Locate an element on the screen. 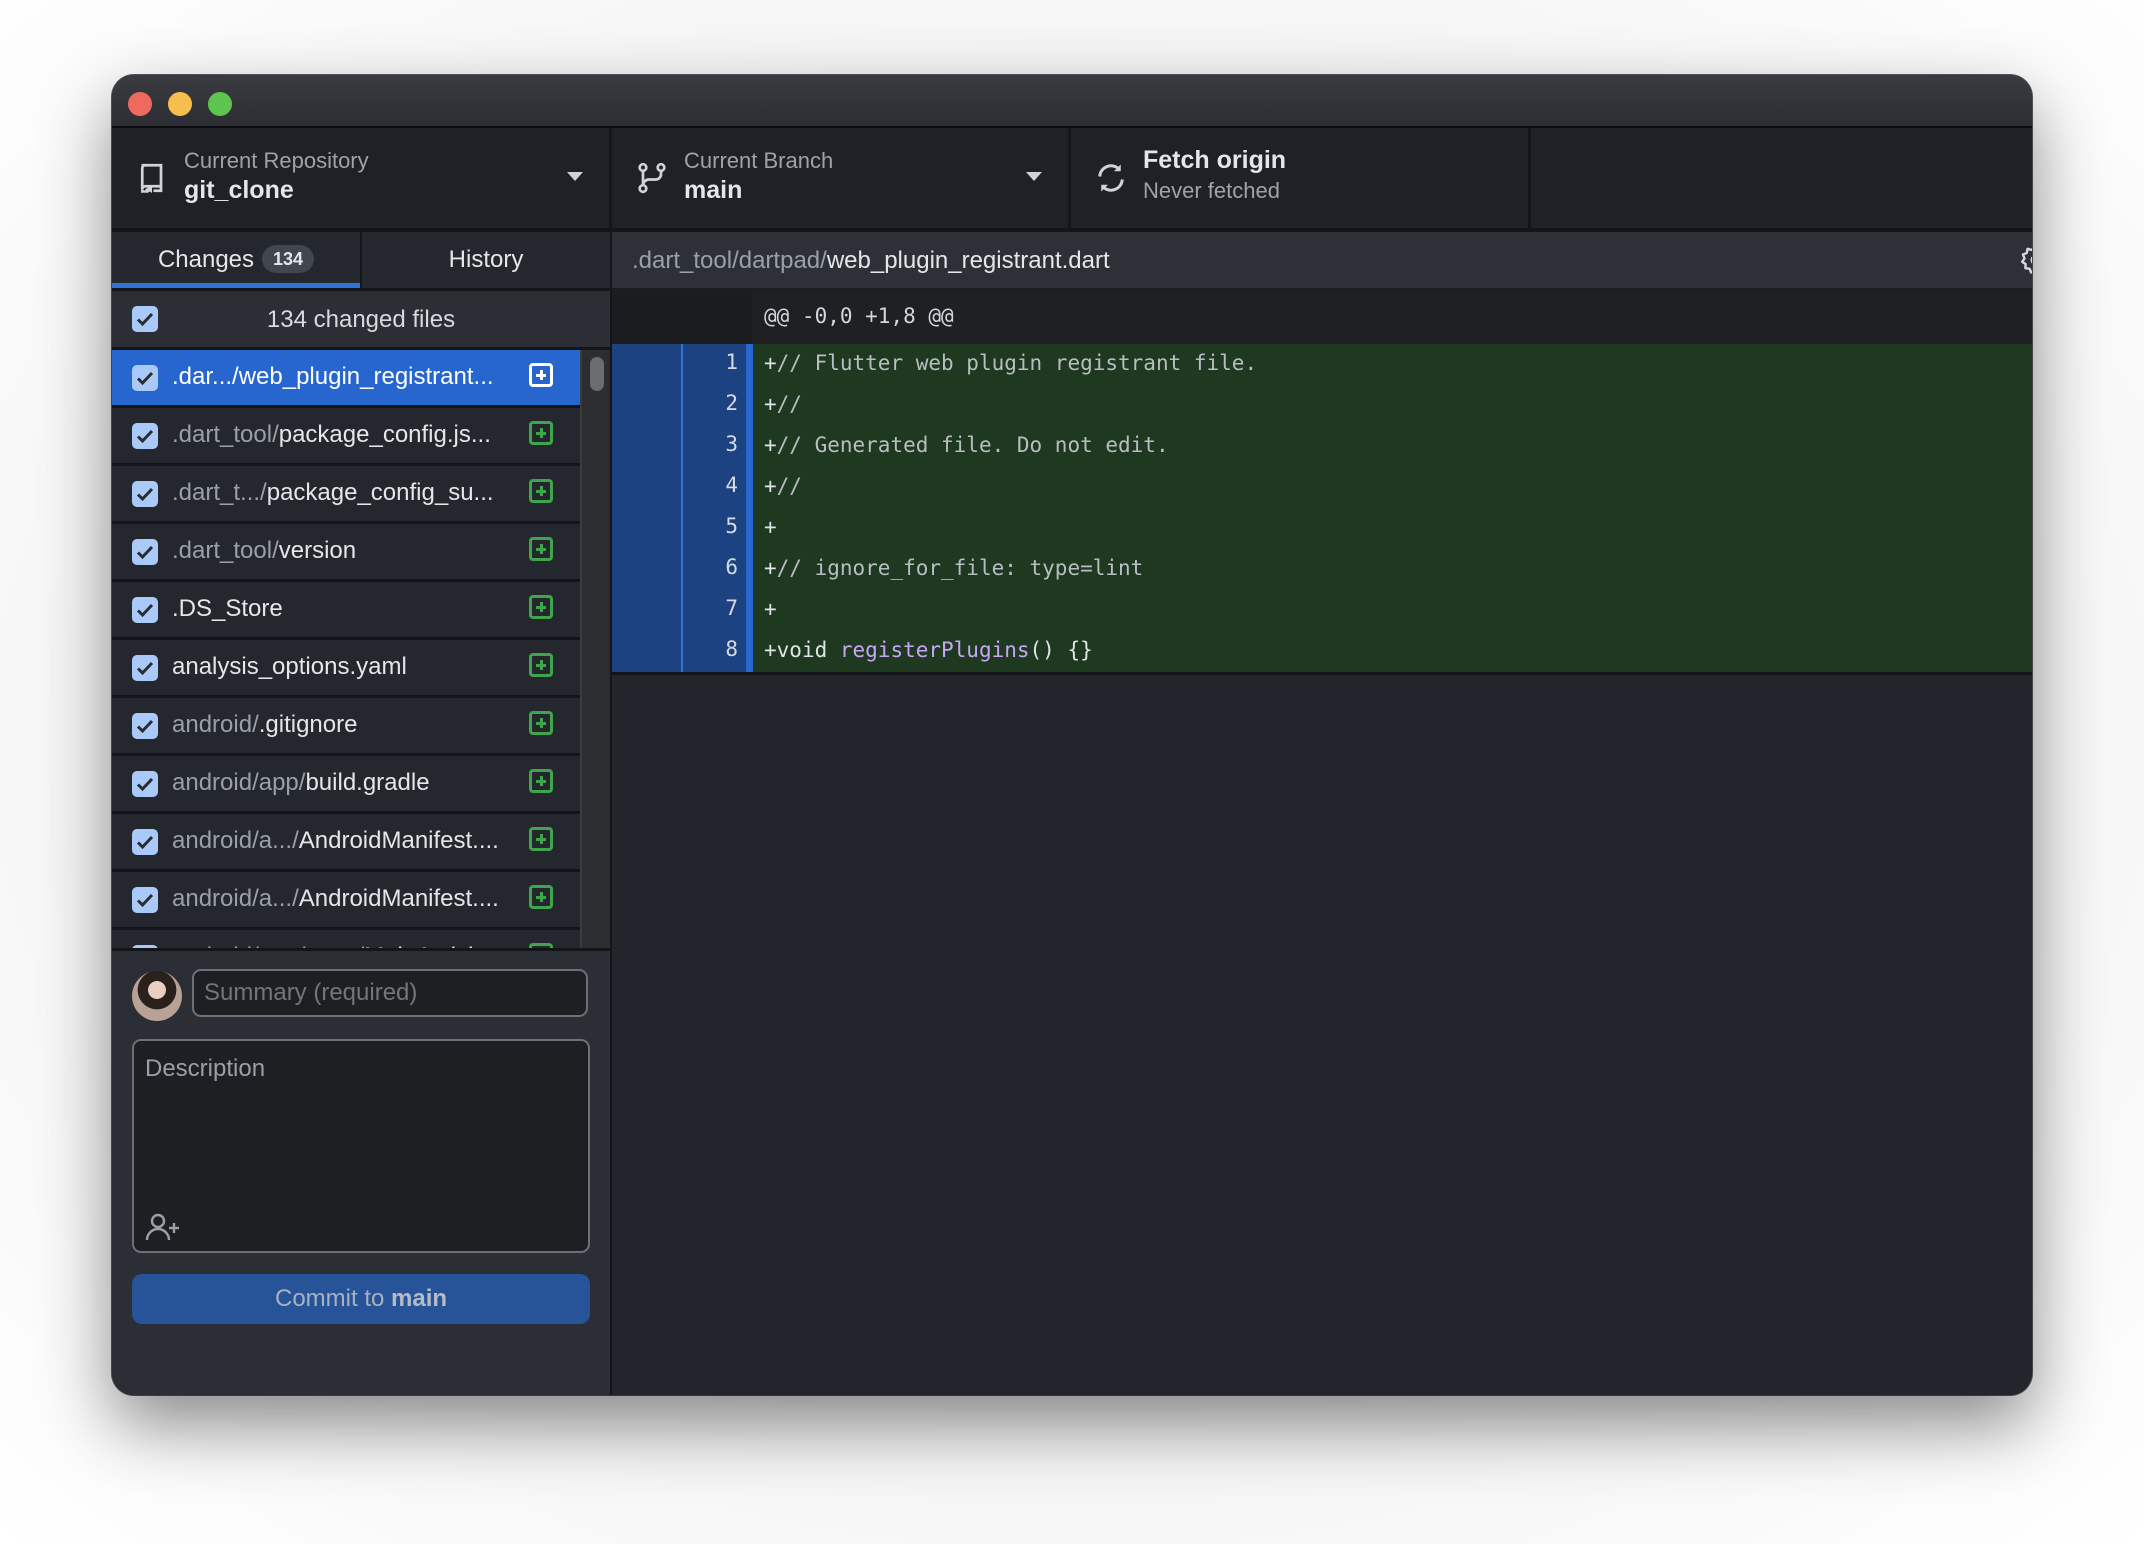 Image resolution: width=2144 pixels, height=1544 pixels. diff-end-border is located at coordinates (1322, 673).